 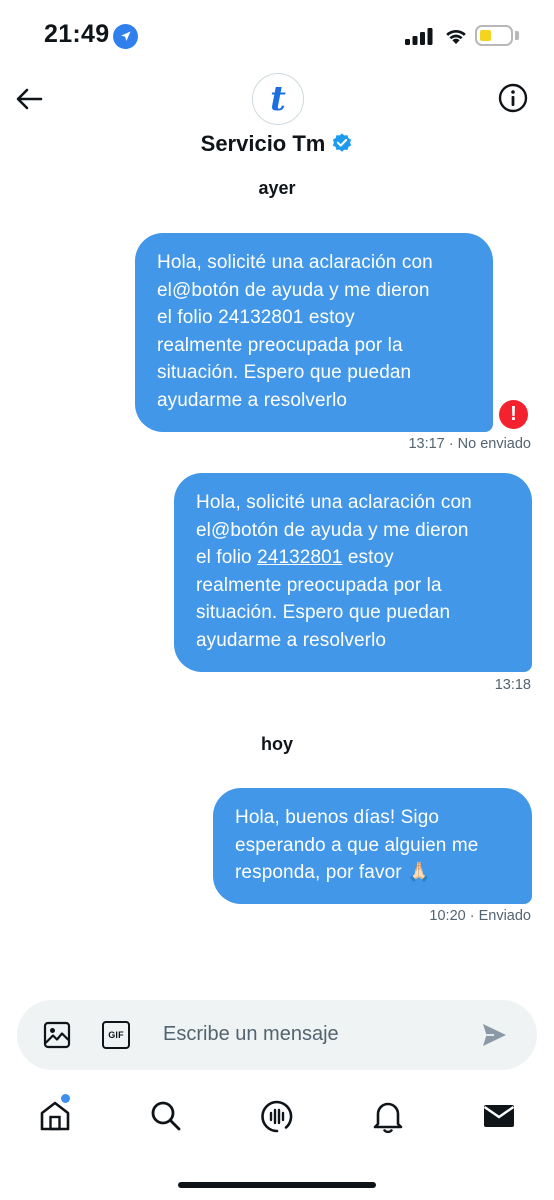 What do you see at coordinates (357, 845) in the screenshot?
I see `message-line: esperando a que alguien me` at bounding box center [357, 845].